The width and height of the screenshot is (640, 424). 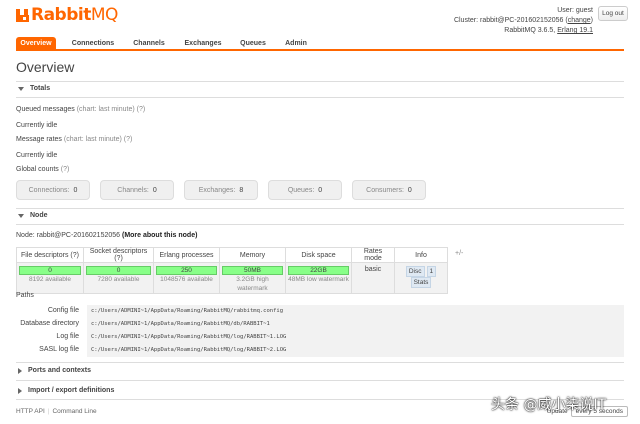 What do you see at coordinates (466, 20) in the screenshot?
I see `cluster-label: Cluster:` at bounding box center [466, 20].